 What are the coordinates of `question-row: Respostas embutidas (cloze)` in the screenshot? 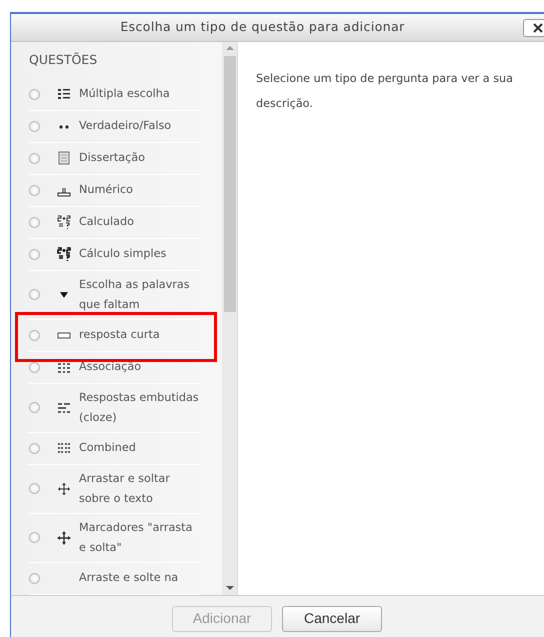 It's located at (114, 408).